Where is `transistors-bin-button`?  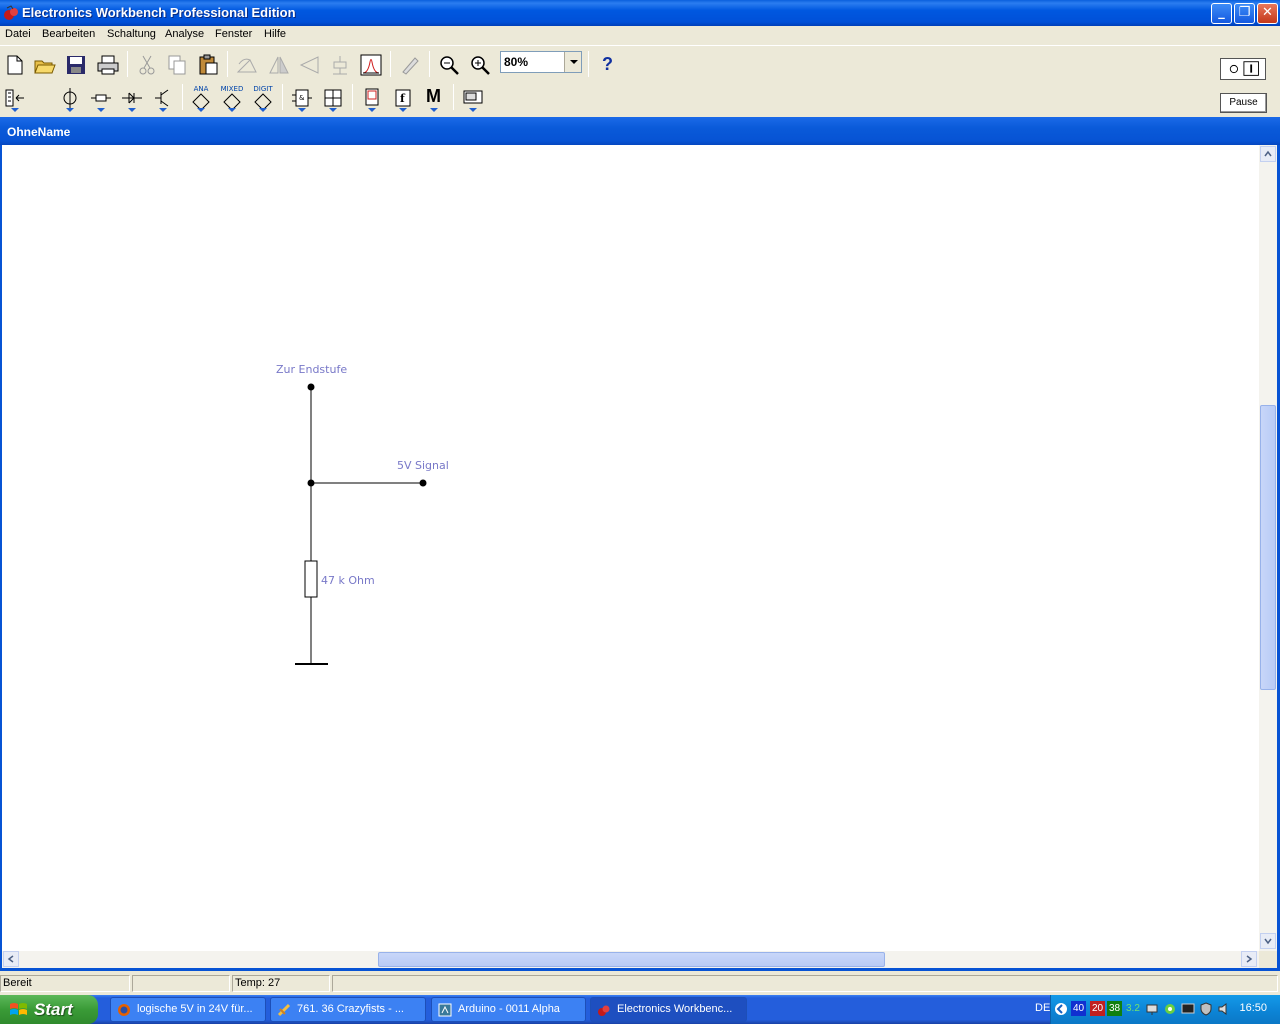 transistors-bin-button is located at coordinates (163, 98).